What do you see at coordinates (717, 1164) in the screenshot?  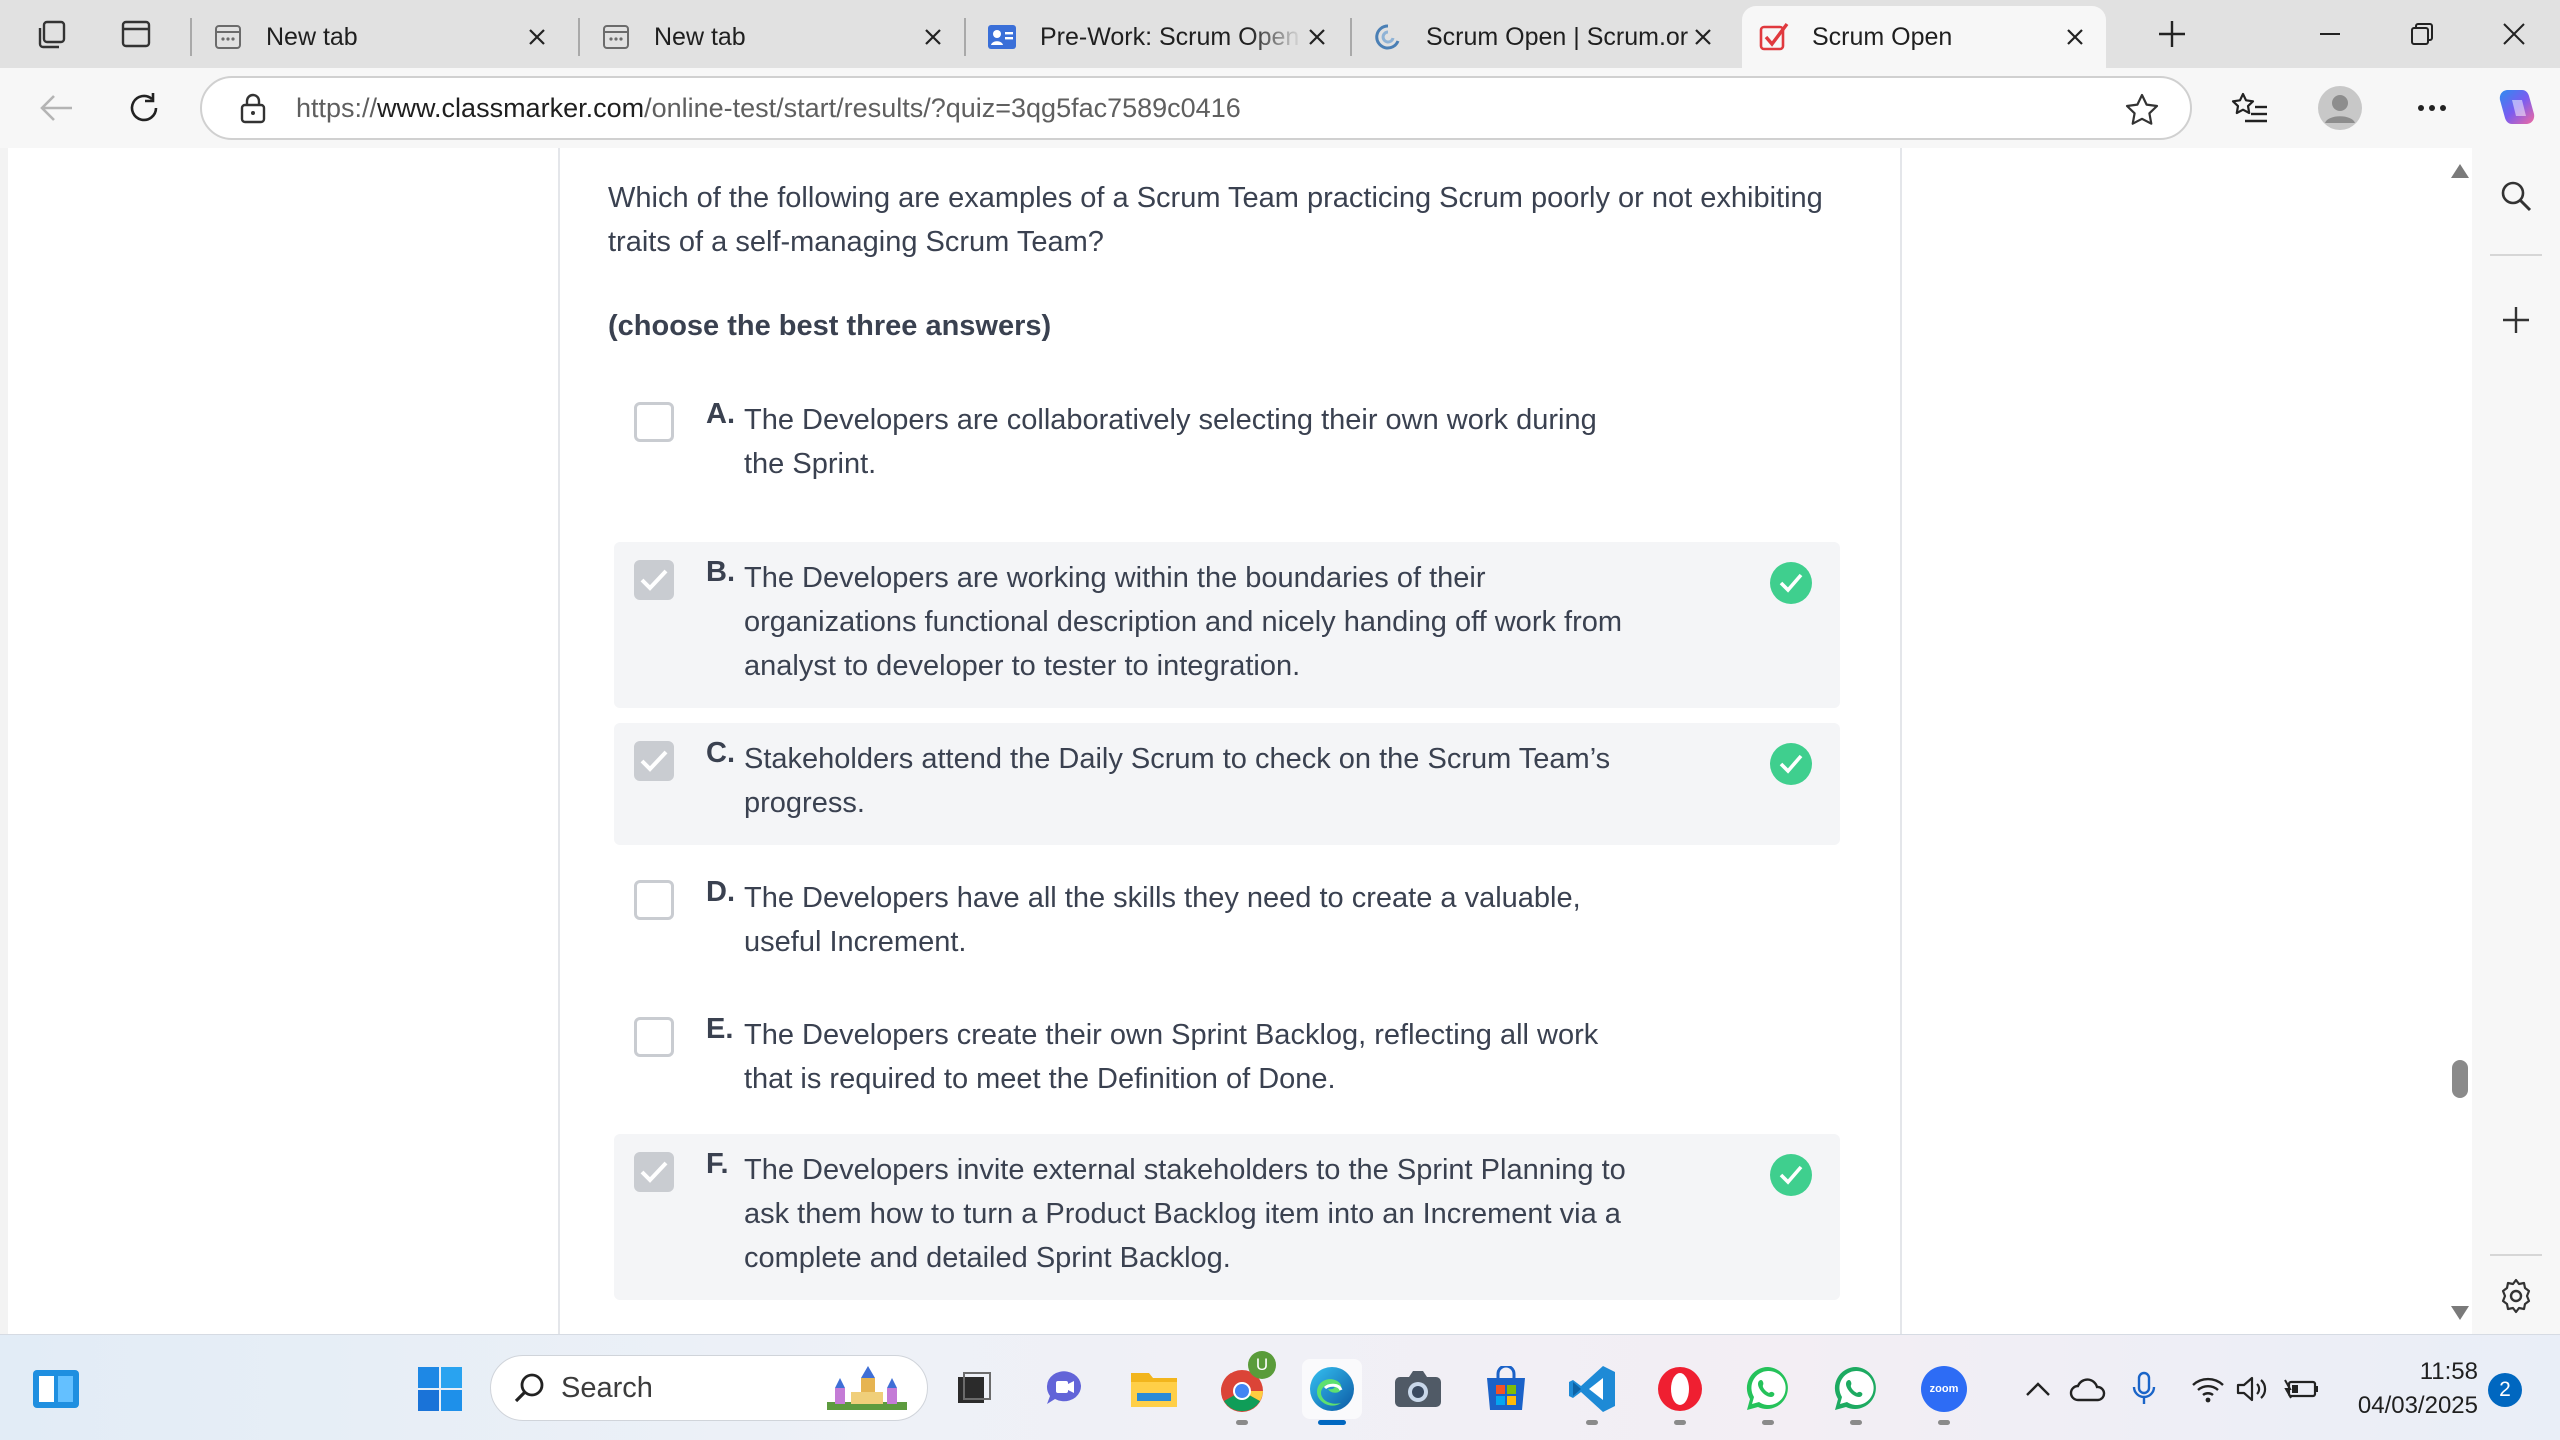 I see `answer-letter: F.` at bounding box center [717, 1164].